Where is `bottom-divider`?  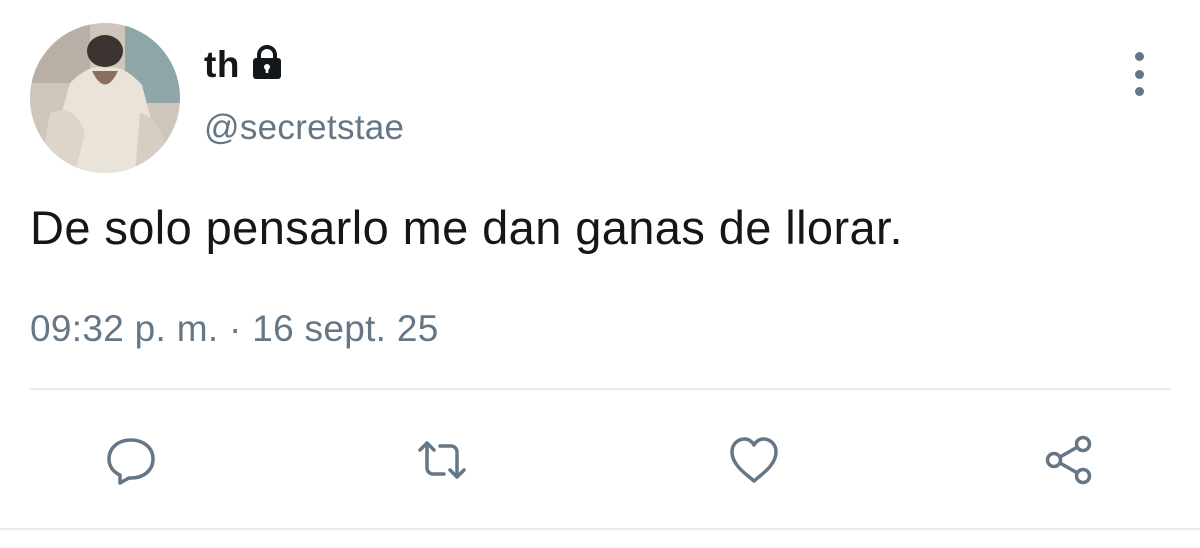
bottom-divider is located at coordinates (600, 529).